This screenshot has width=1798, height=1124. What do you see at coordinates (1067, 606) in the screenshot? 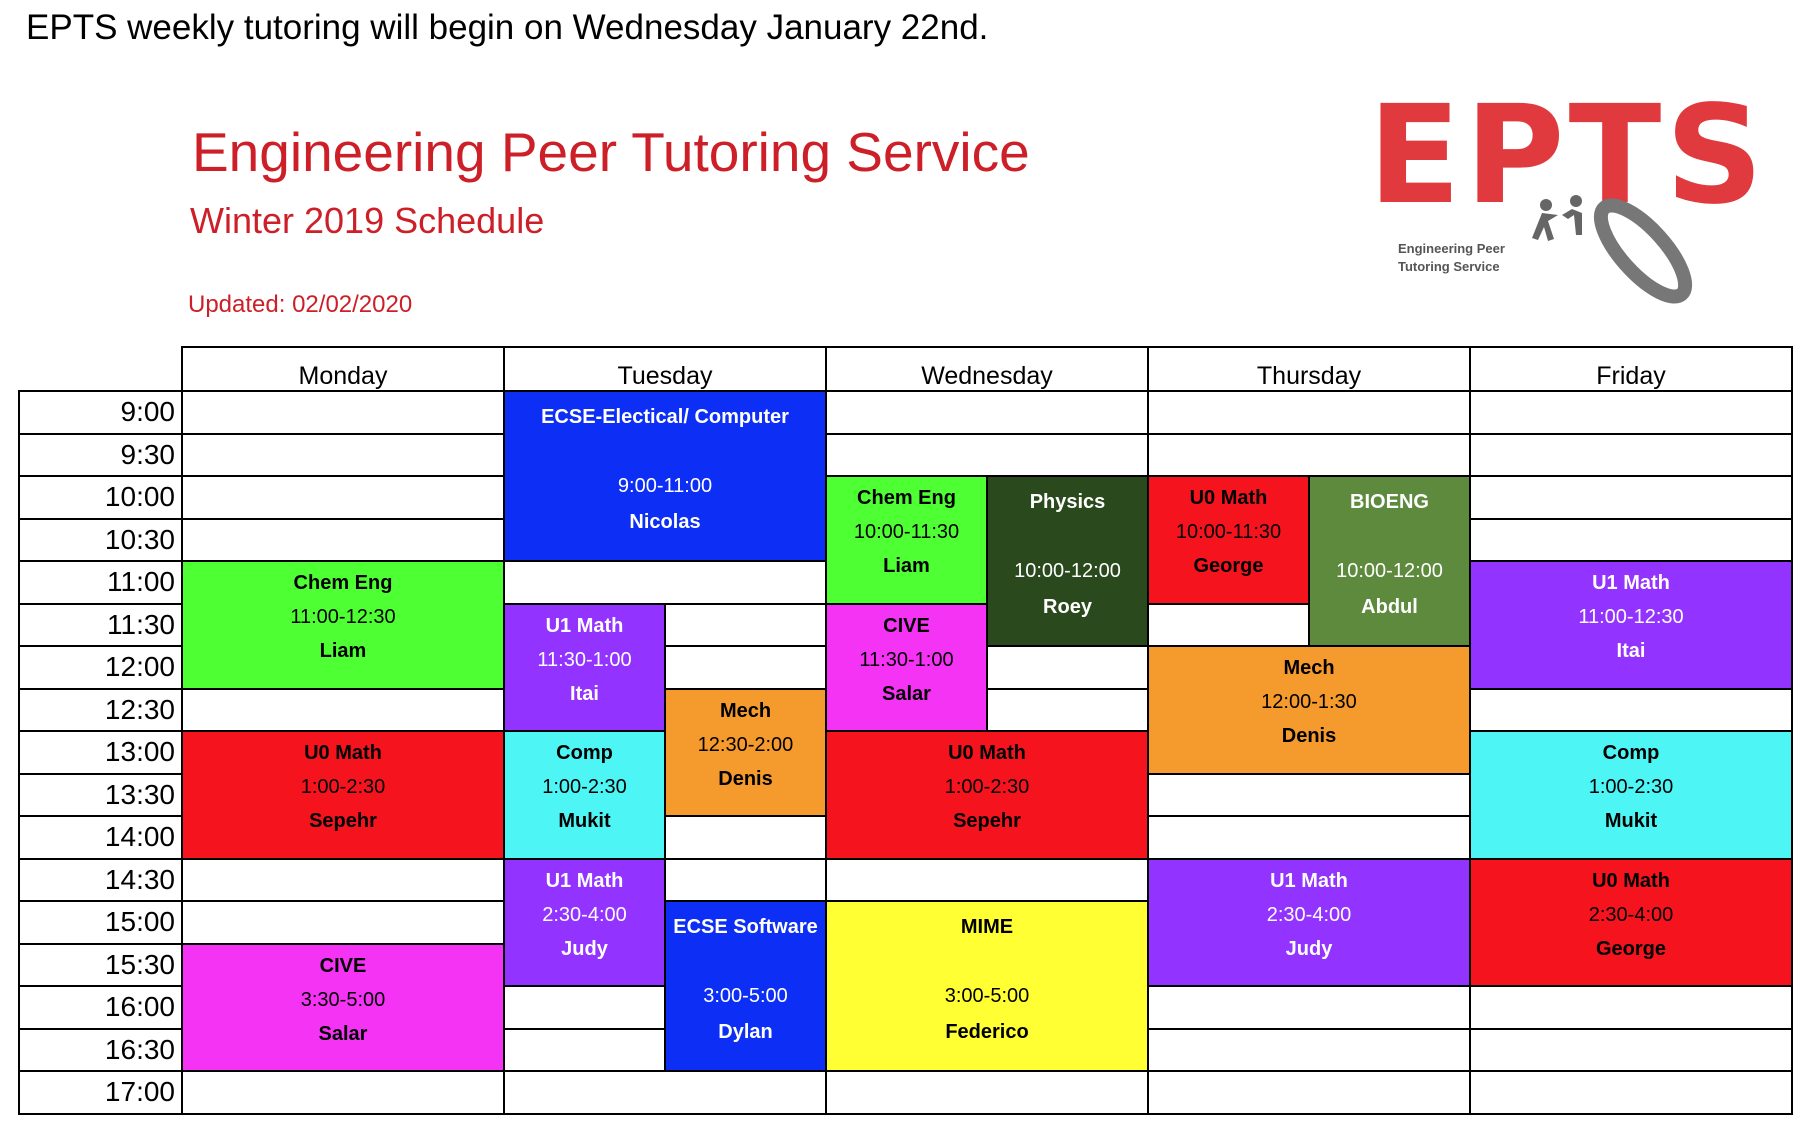
I see `session-tutor: Roey` at bounding box center [1067, 606].